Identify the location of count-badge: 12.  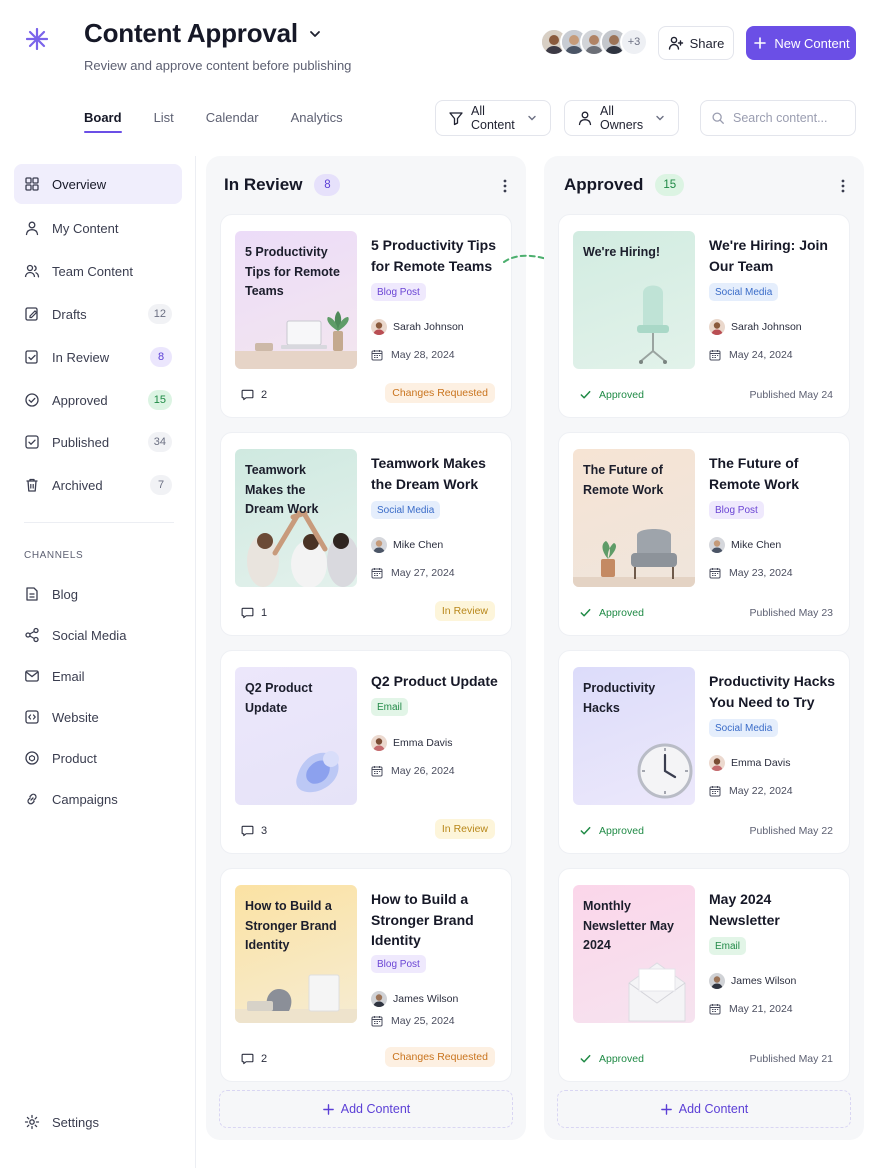
(159, 314).